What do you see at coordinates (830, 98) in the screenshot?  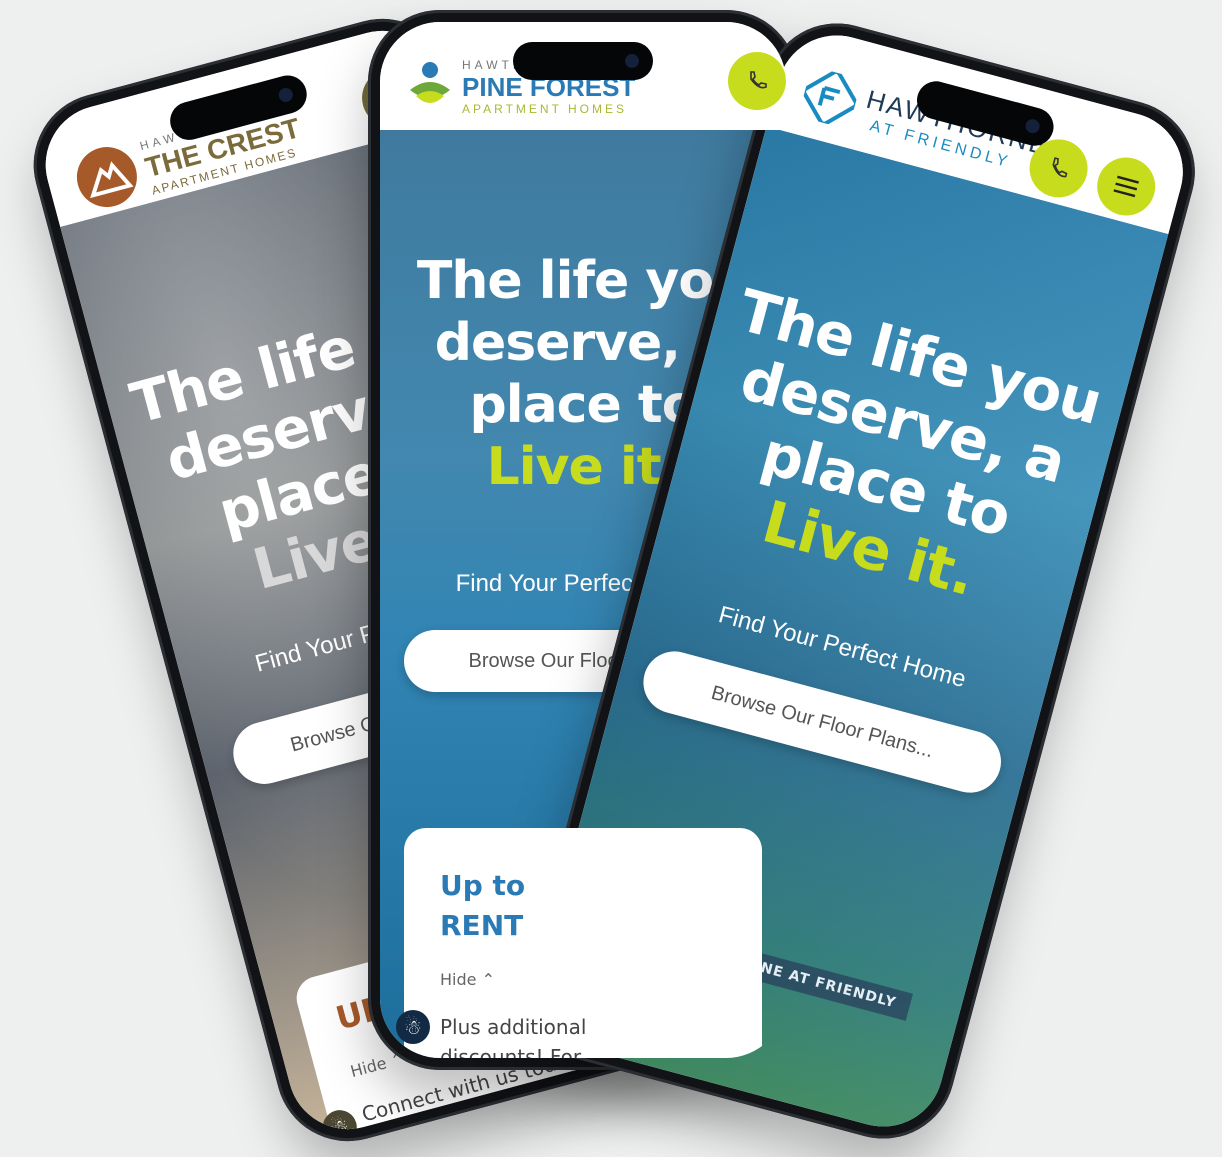 I see `friendly-logo-mark` at bounding box center [830, 98].